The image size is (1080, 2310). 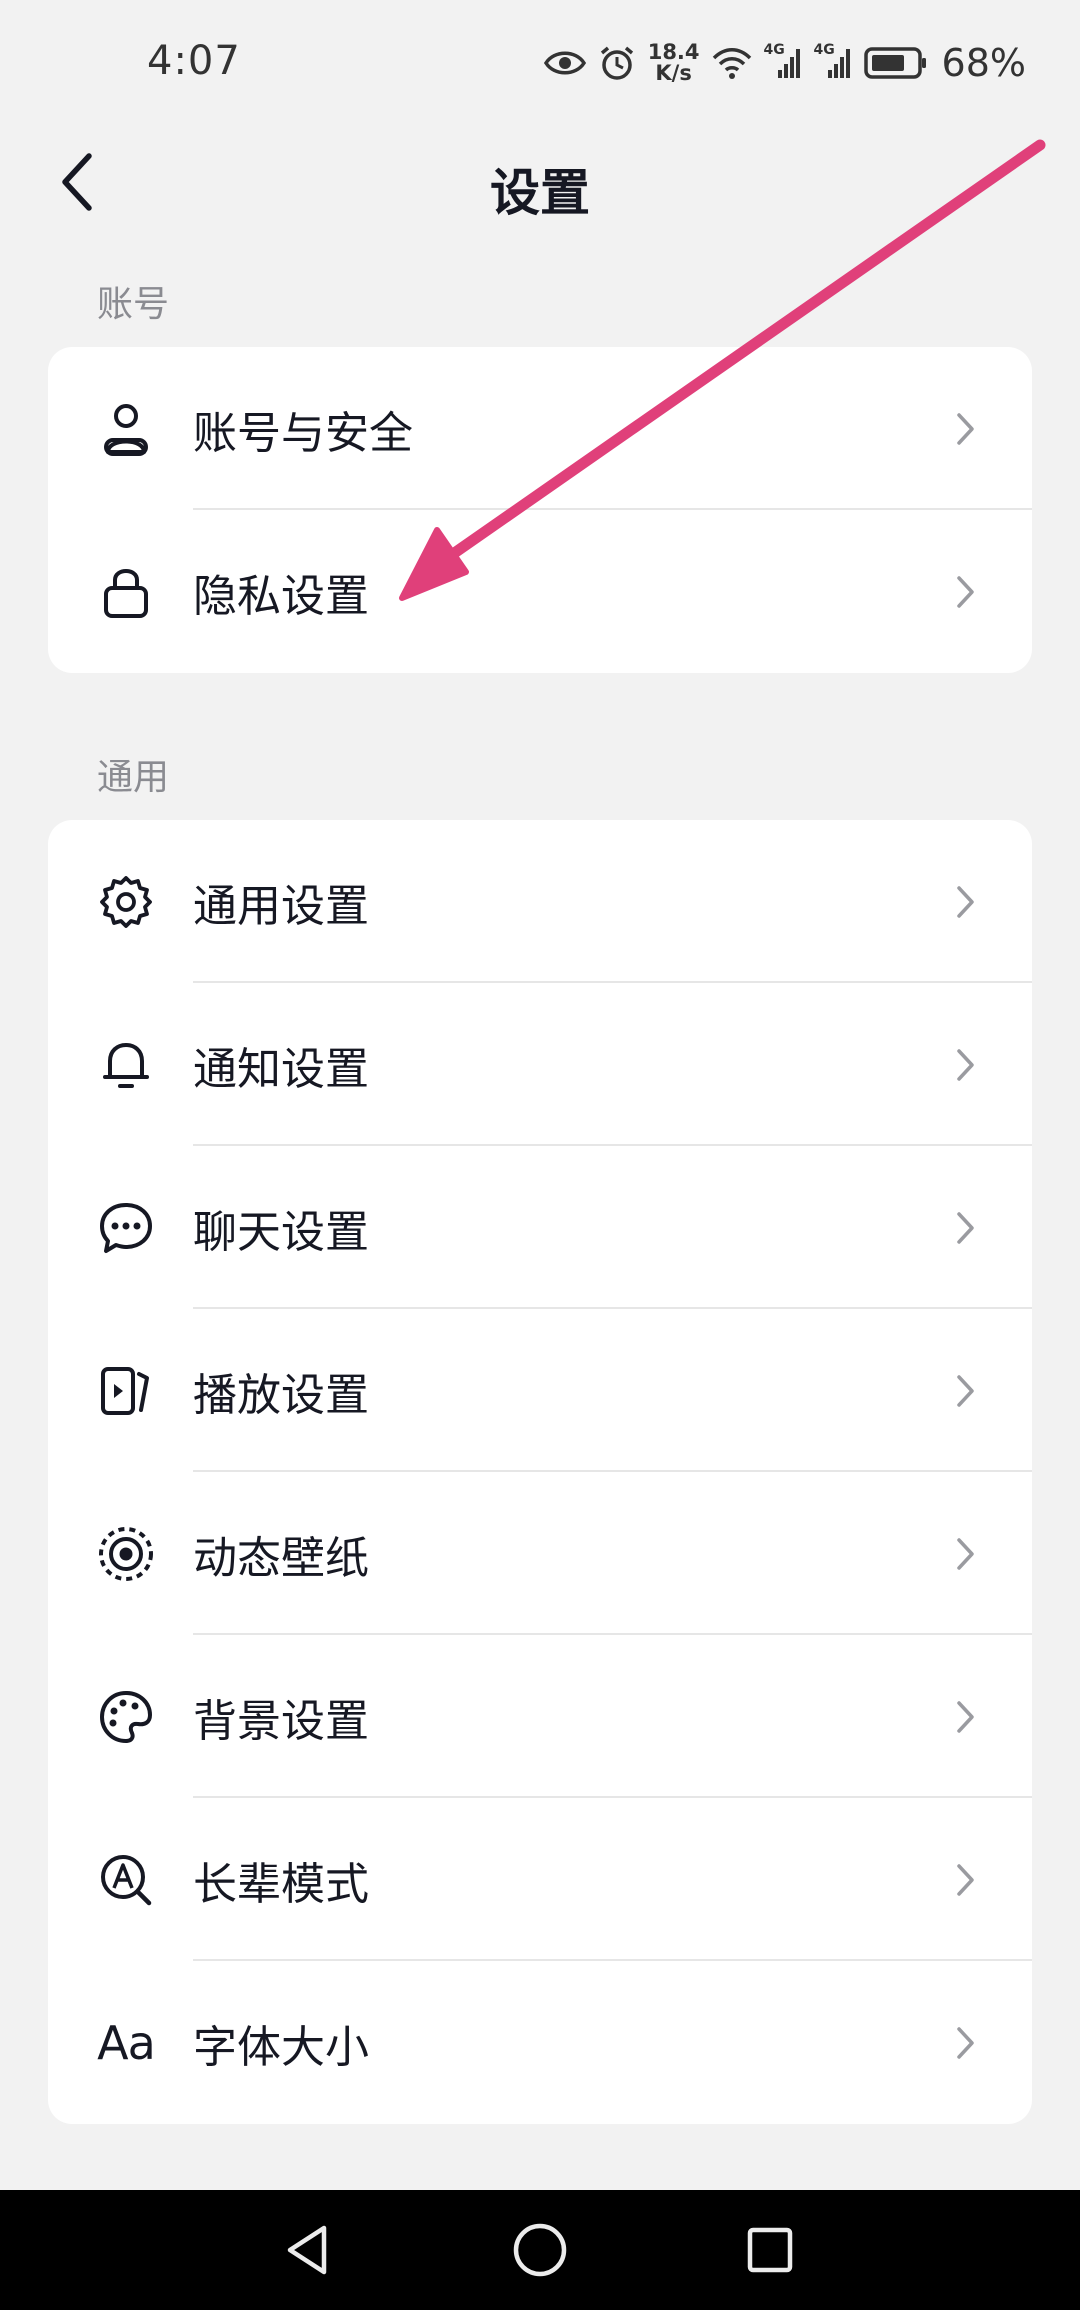 I want to click on chat-bubble-icon, so click(x=126, y=1228).